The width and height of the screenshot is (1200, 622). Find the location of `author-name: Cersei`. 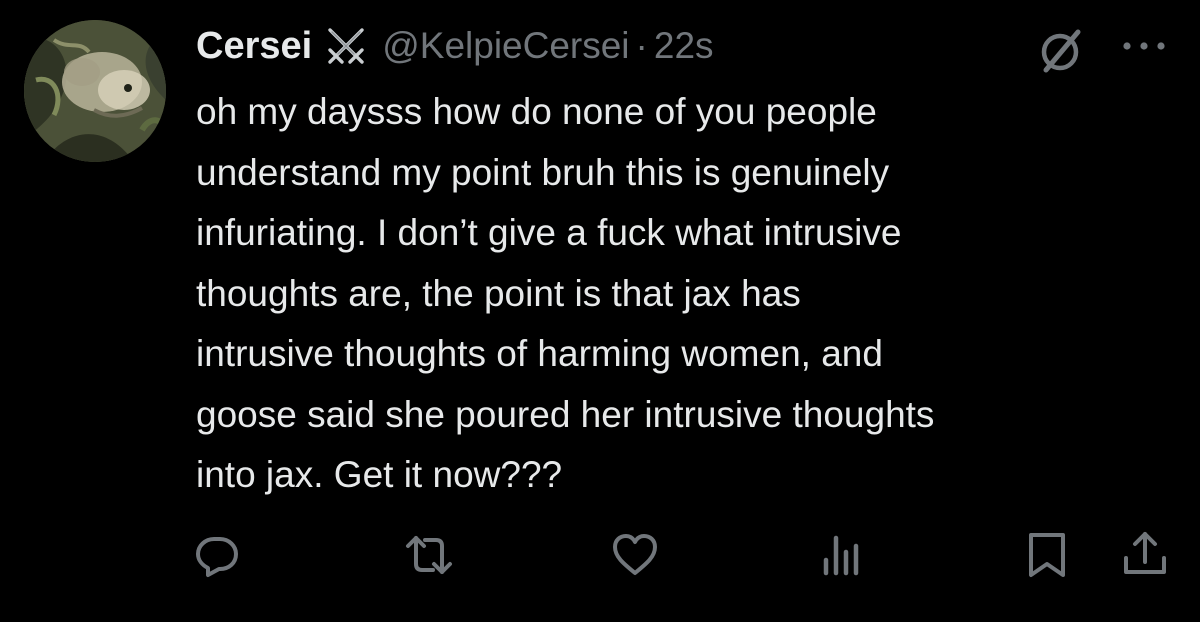

author-name: Cersei is located at coordinates (254, 46).